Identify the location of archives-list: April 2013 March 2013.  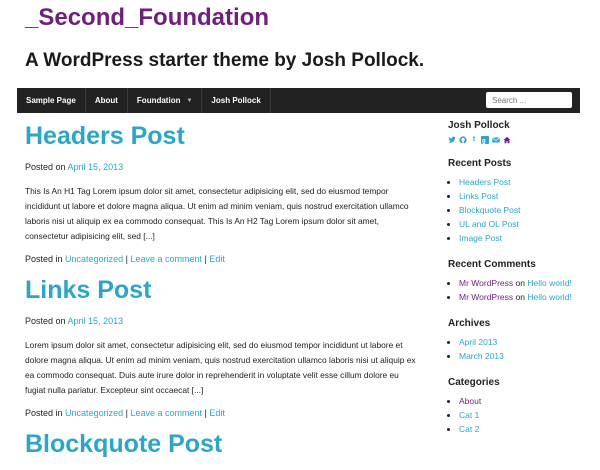
(518, 349).